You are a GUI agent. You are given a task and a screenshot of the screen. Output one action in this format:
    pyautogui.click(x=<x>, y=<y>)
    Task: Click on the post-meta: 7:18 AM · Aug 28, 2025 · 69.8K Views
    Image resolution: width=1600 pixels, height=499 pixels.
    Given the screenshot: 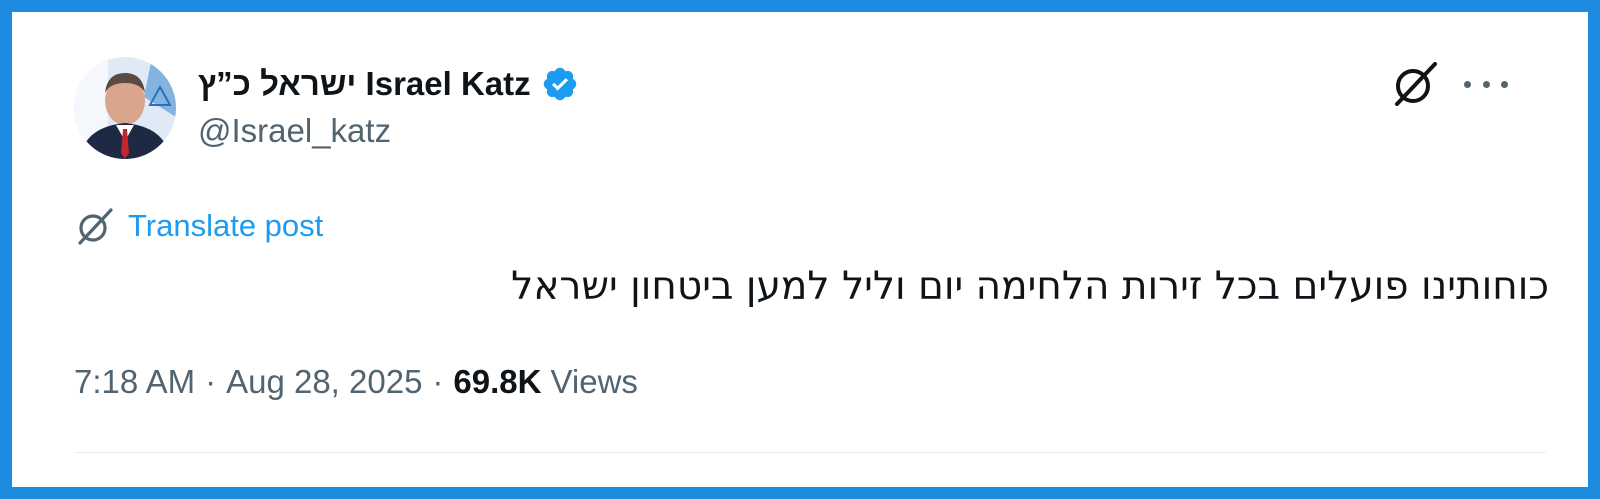 What is the action you would take?
    pyautogui.click(x=356, y=382)
    